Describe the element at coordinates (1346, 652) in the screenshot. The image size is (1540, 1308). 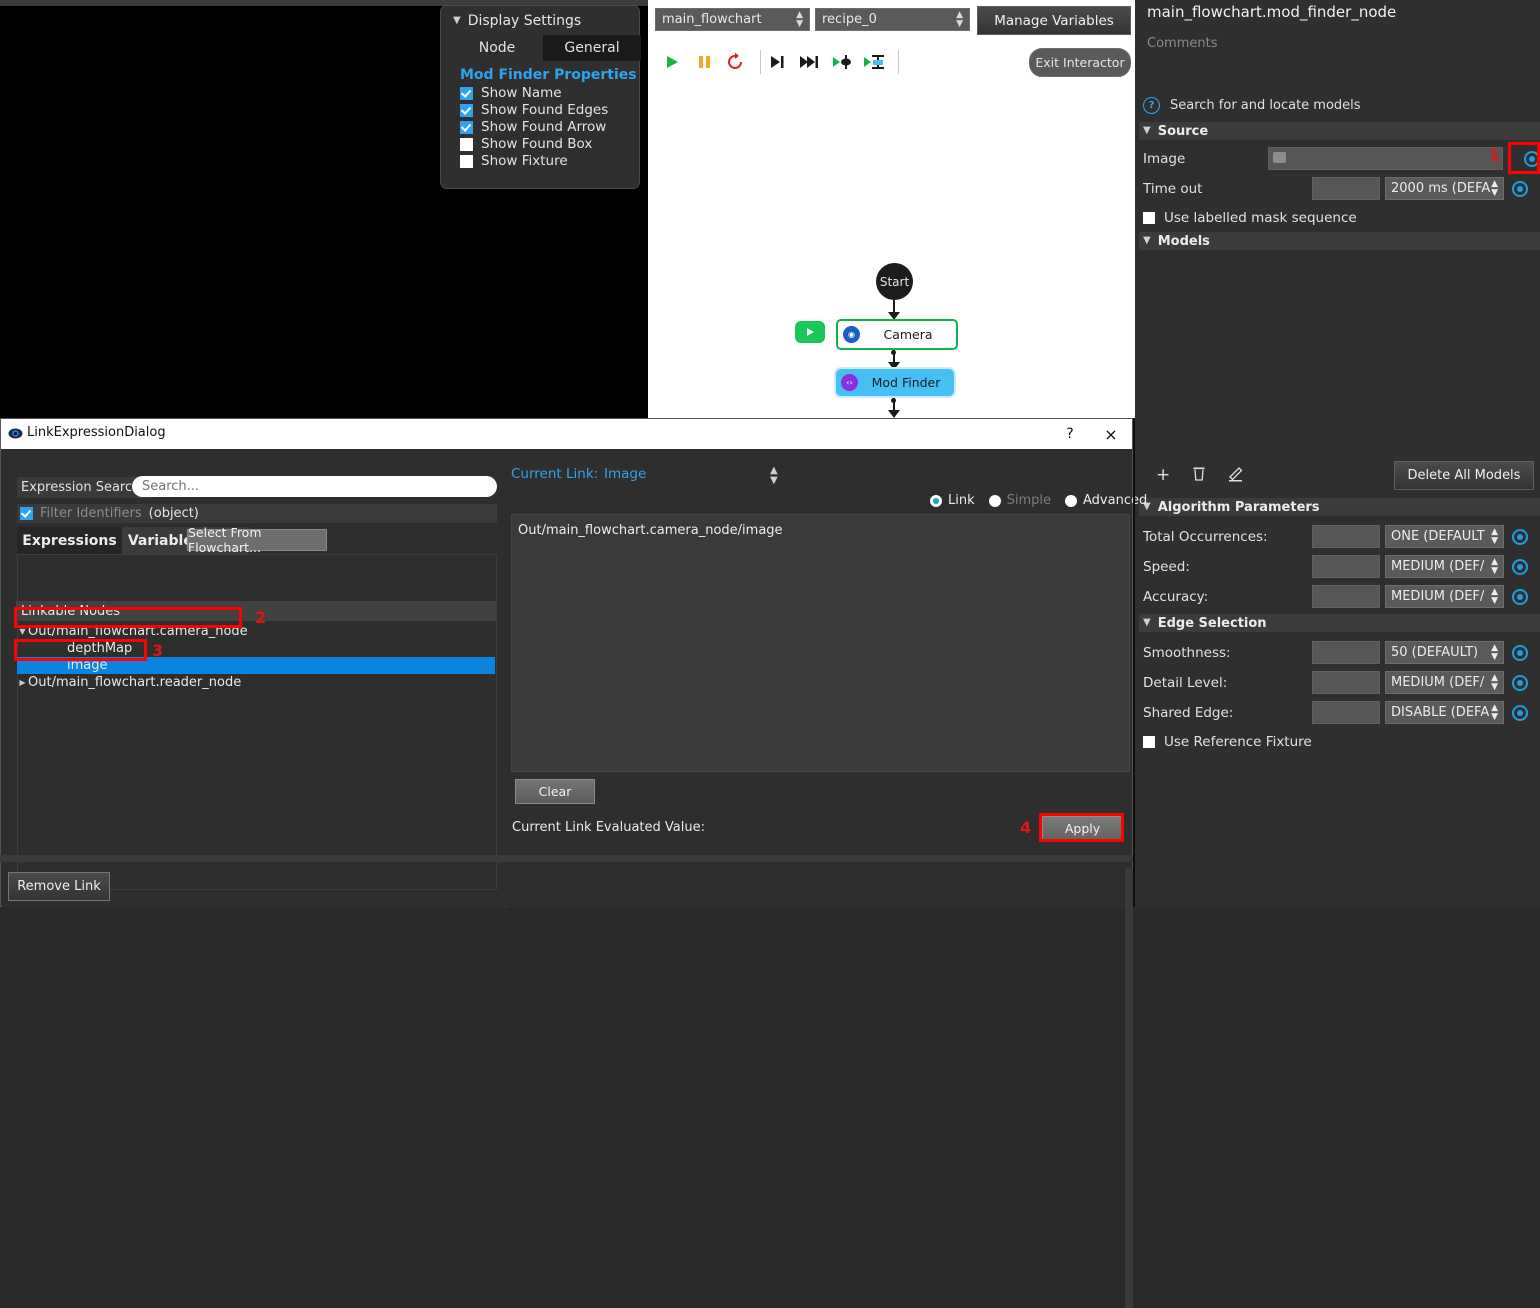
I see `smoothness-field` at that location.